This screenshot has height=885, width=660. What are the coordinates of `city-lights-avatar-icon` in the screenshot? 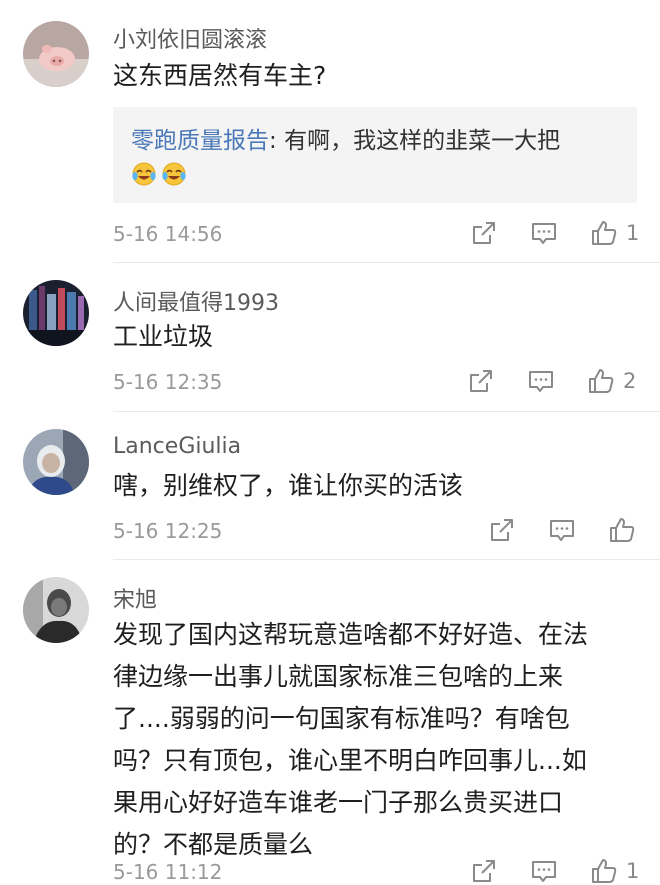 It's located at (56, 313).